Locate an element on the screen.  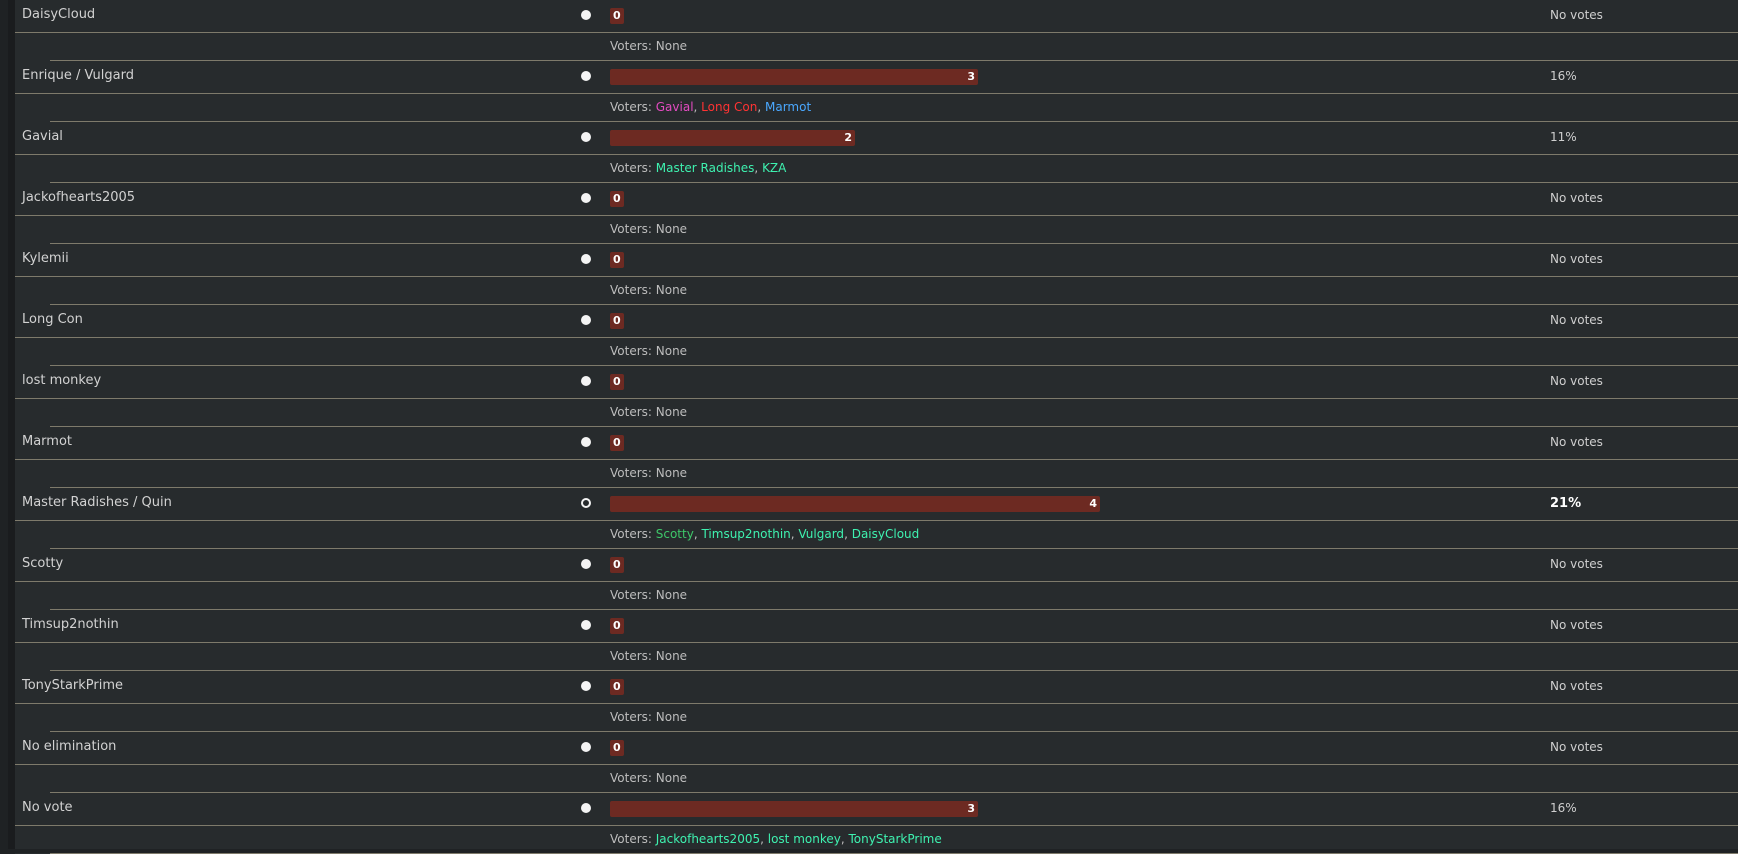
poll-option-name: Marmot is located at coordinates (47, 441).